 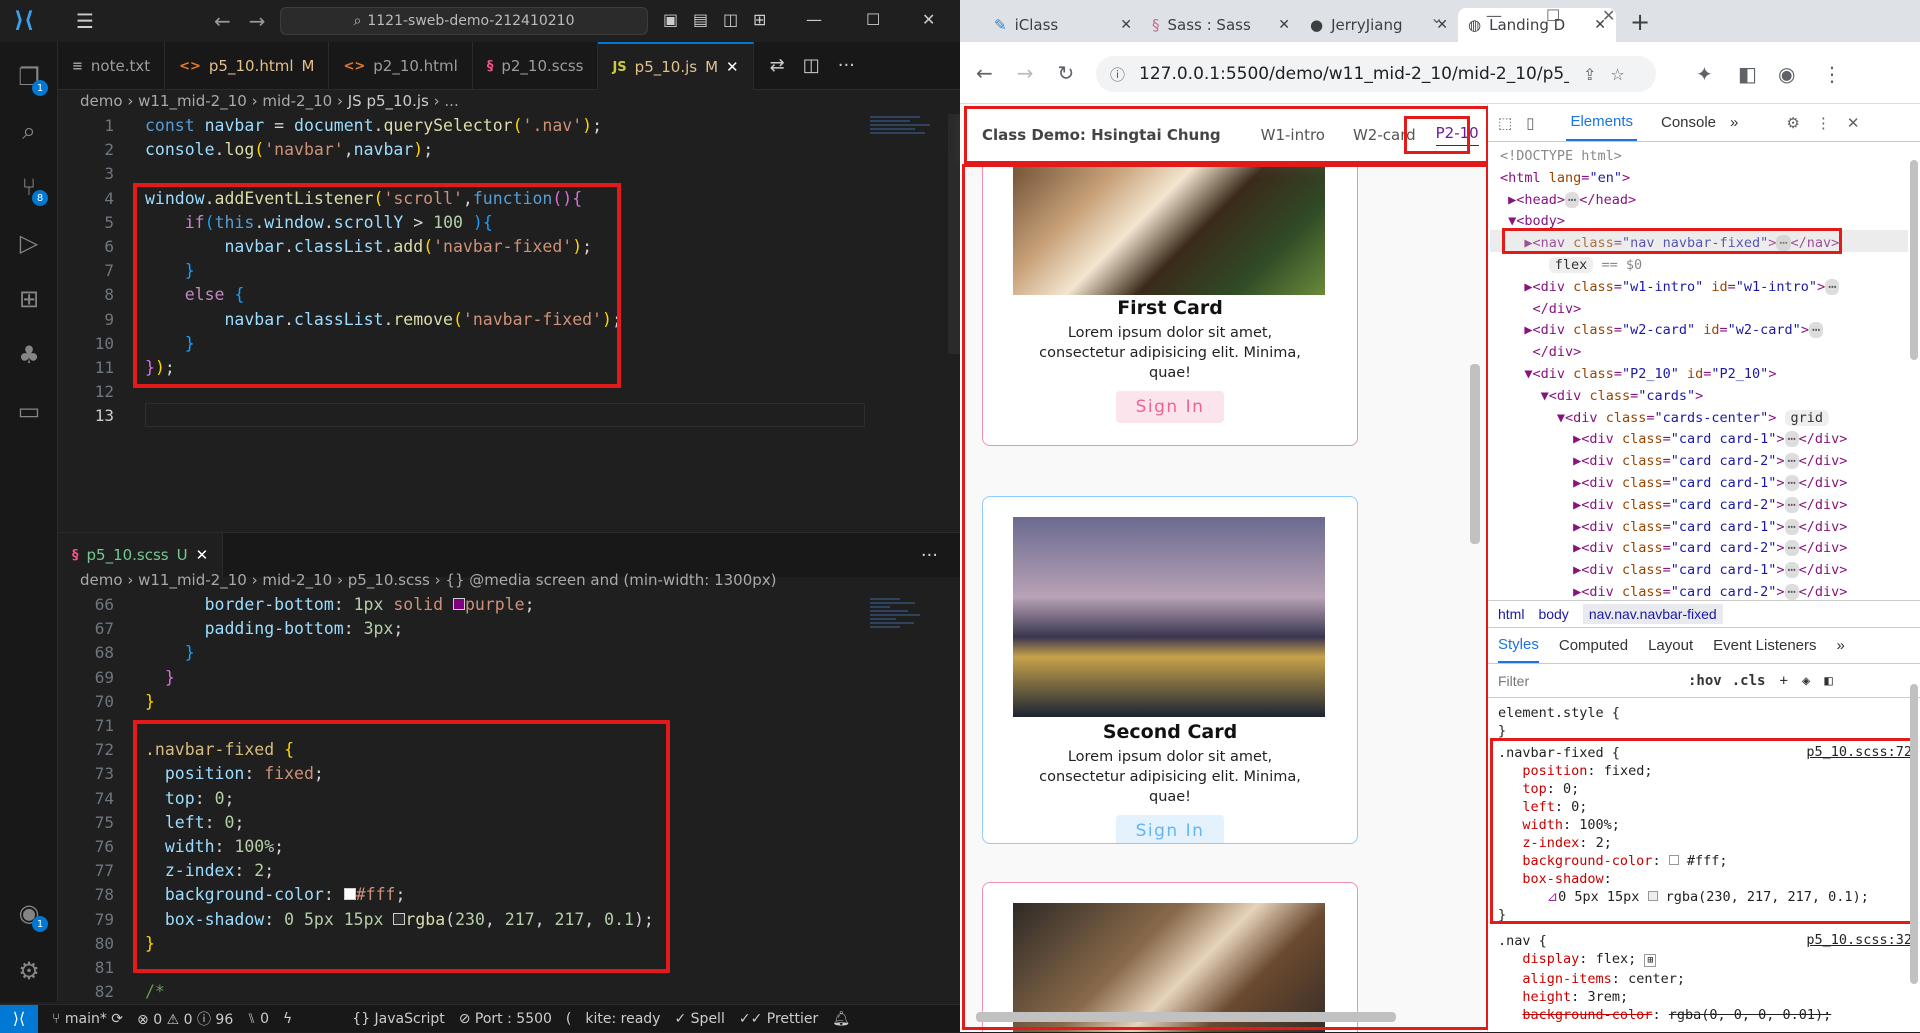 I want to click on tab-note-txt: ≡ note.txt, so click(x=112, y=66).